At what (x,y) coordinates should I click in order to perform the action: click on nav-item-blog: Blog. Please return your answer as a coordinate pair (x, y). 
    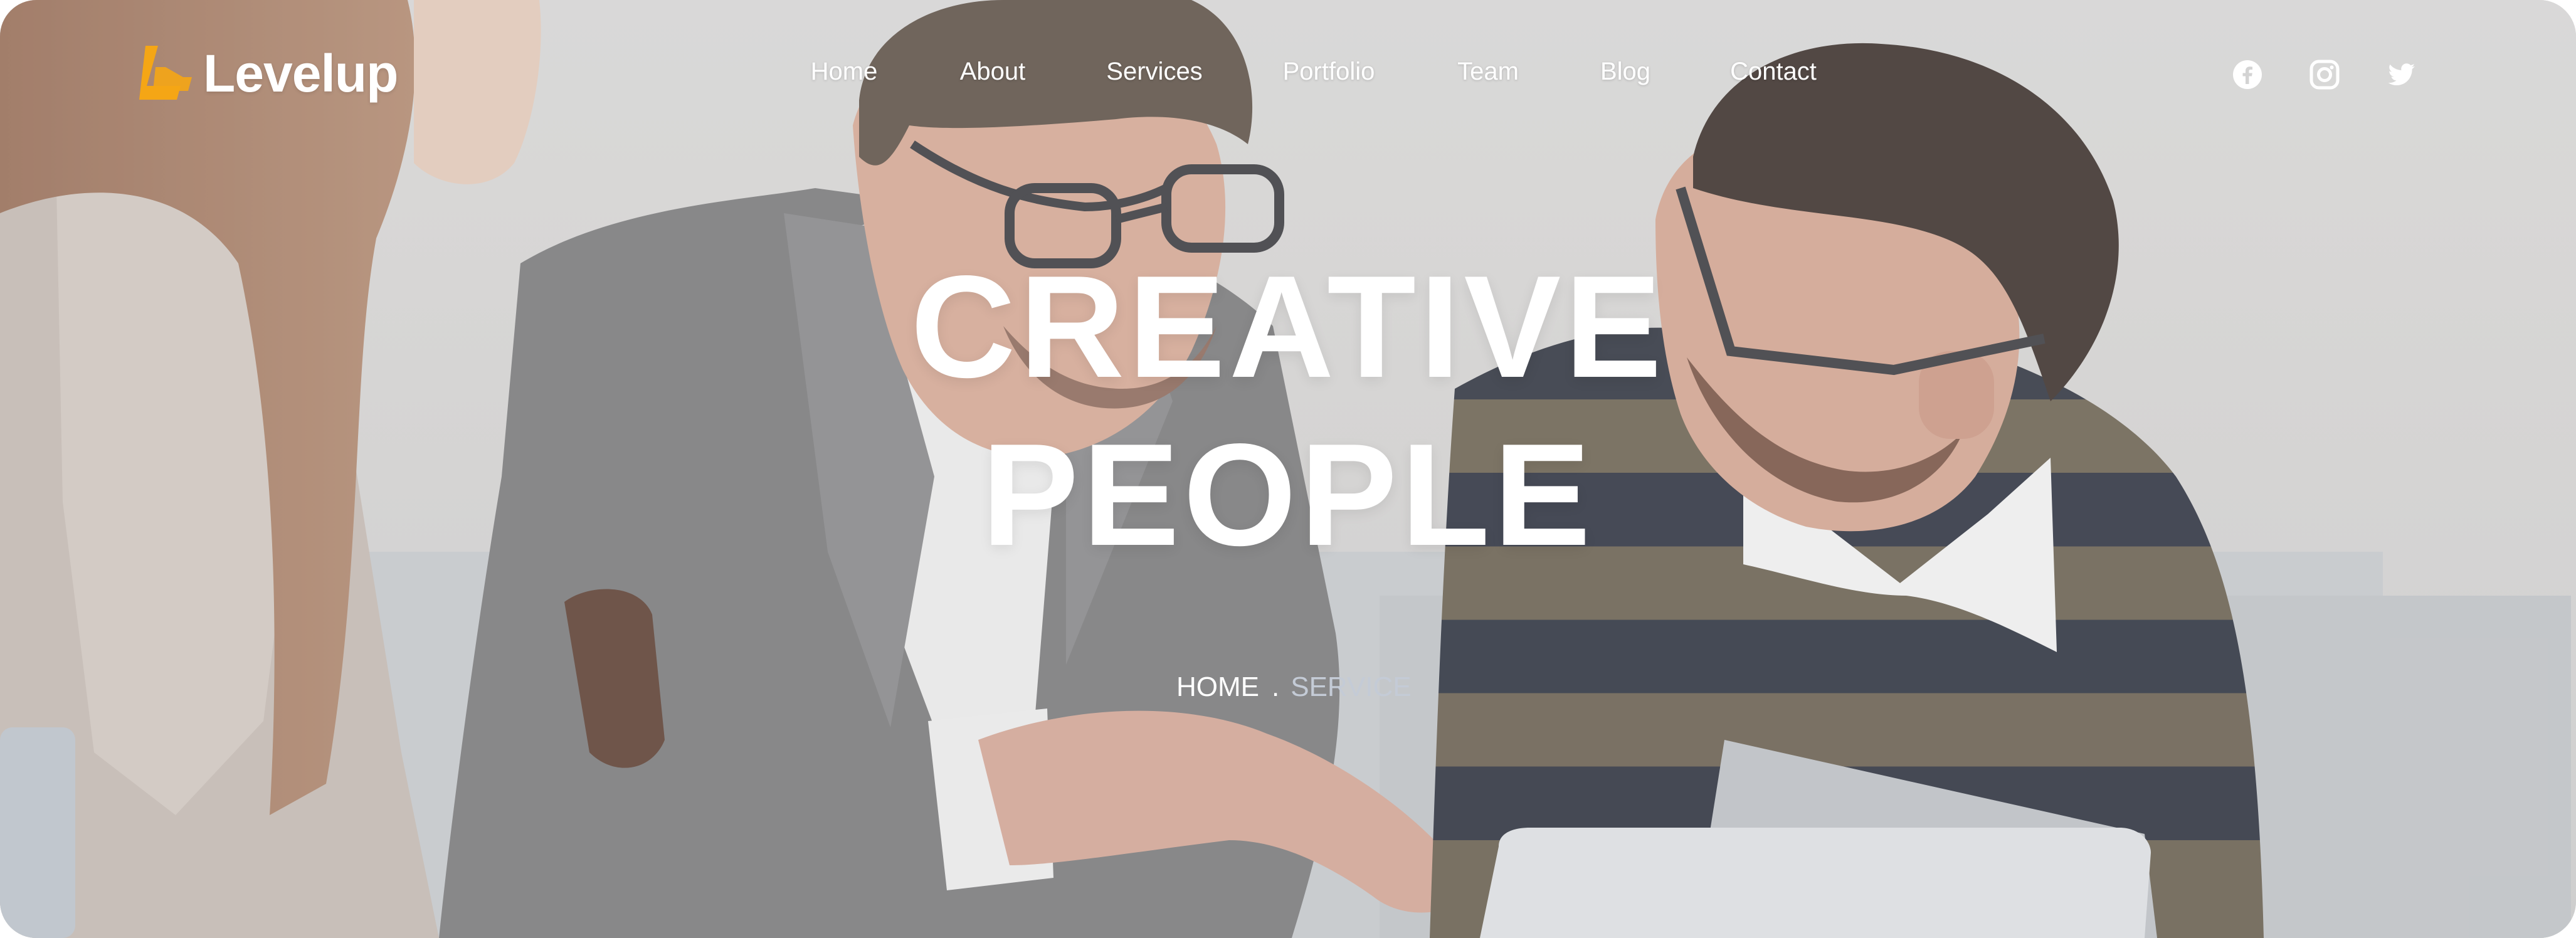
    Looking at the image, I should click on (1625, 72).